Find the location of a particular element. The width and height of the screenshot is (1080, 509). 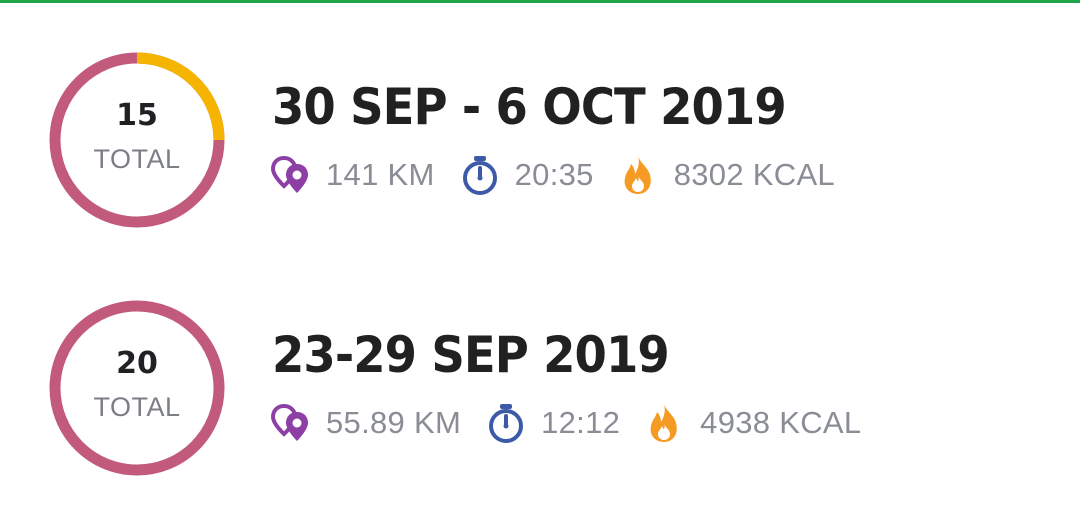

calories-stat: 8302 KCAL is located at coordinates (726, 175).